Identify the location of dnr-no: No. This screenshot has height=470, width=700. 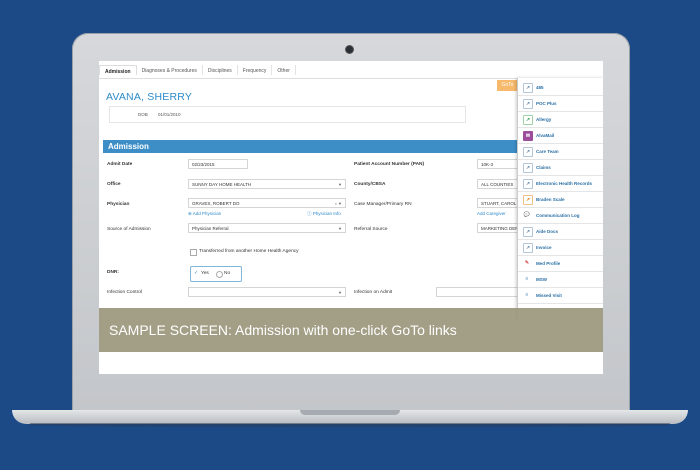
(227, 273).